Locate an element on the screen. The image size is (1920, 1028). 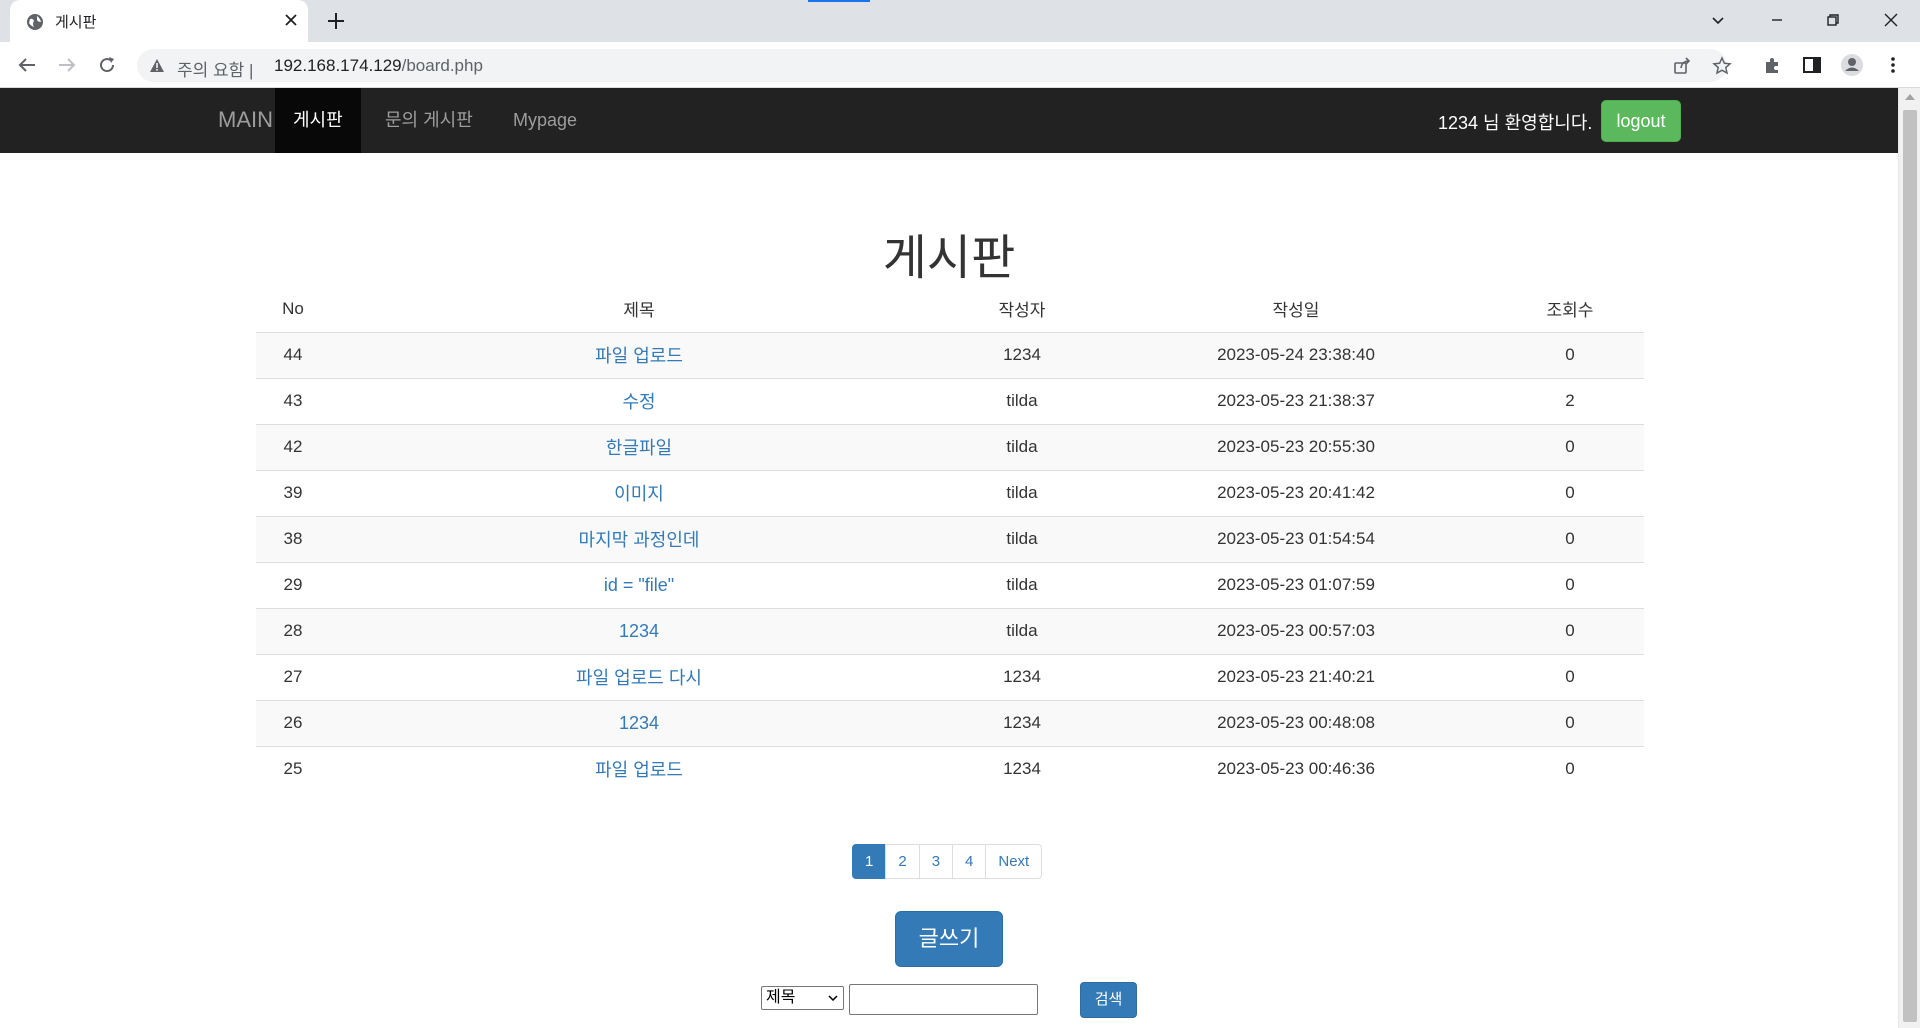
table-row: 43 수정 tilda 2023-05-23 21:38:37 2 is located at coordinates (950, 401).